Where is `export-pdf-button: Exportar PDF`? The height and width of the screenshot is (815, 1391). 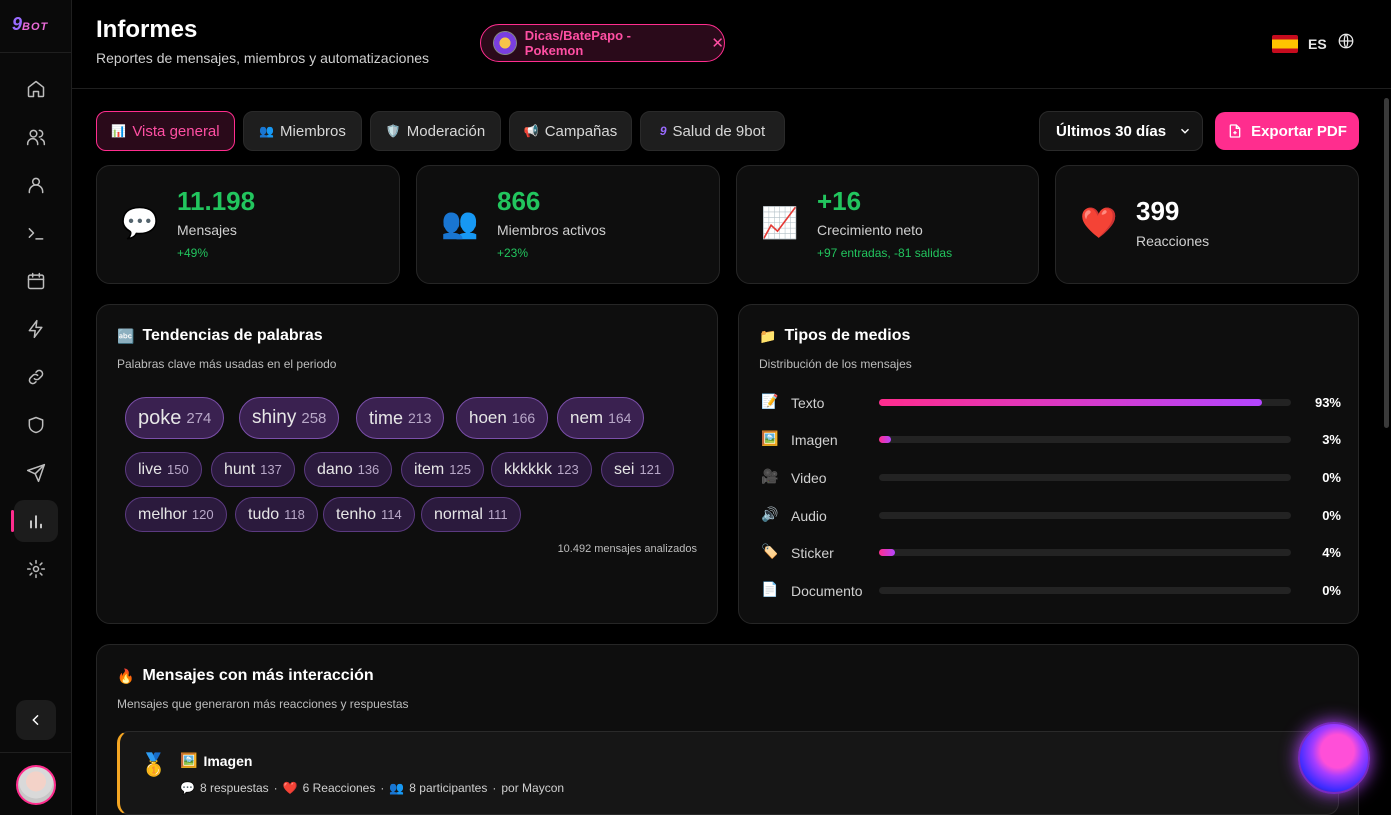
export-pdf-button: Exportar PDF is located at coordinates (1287, 131).